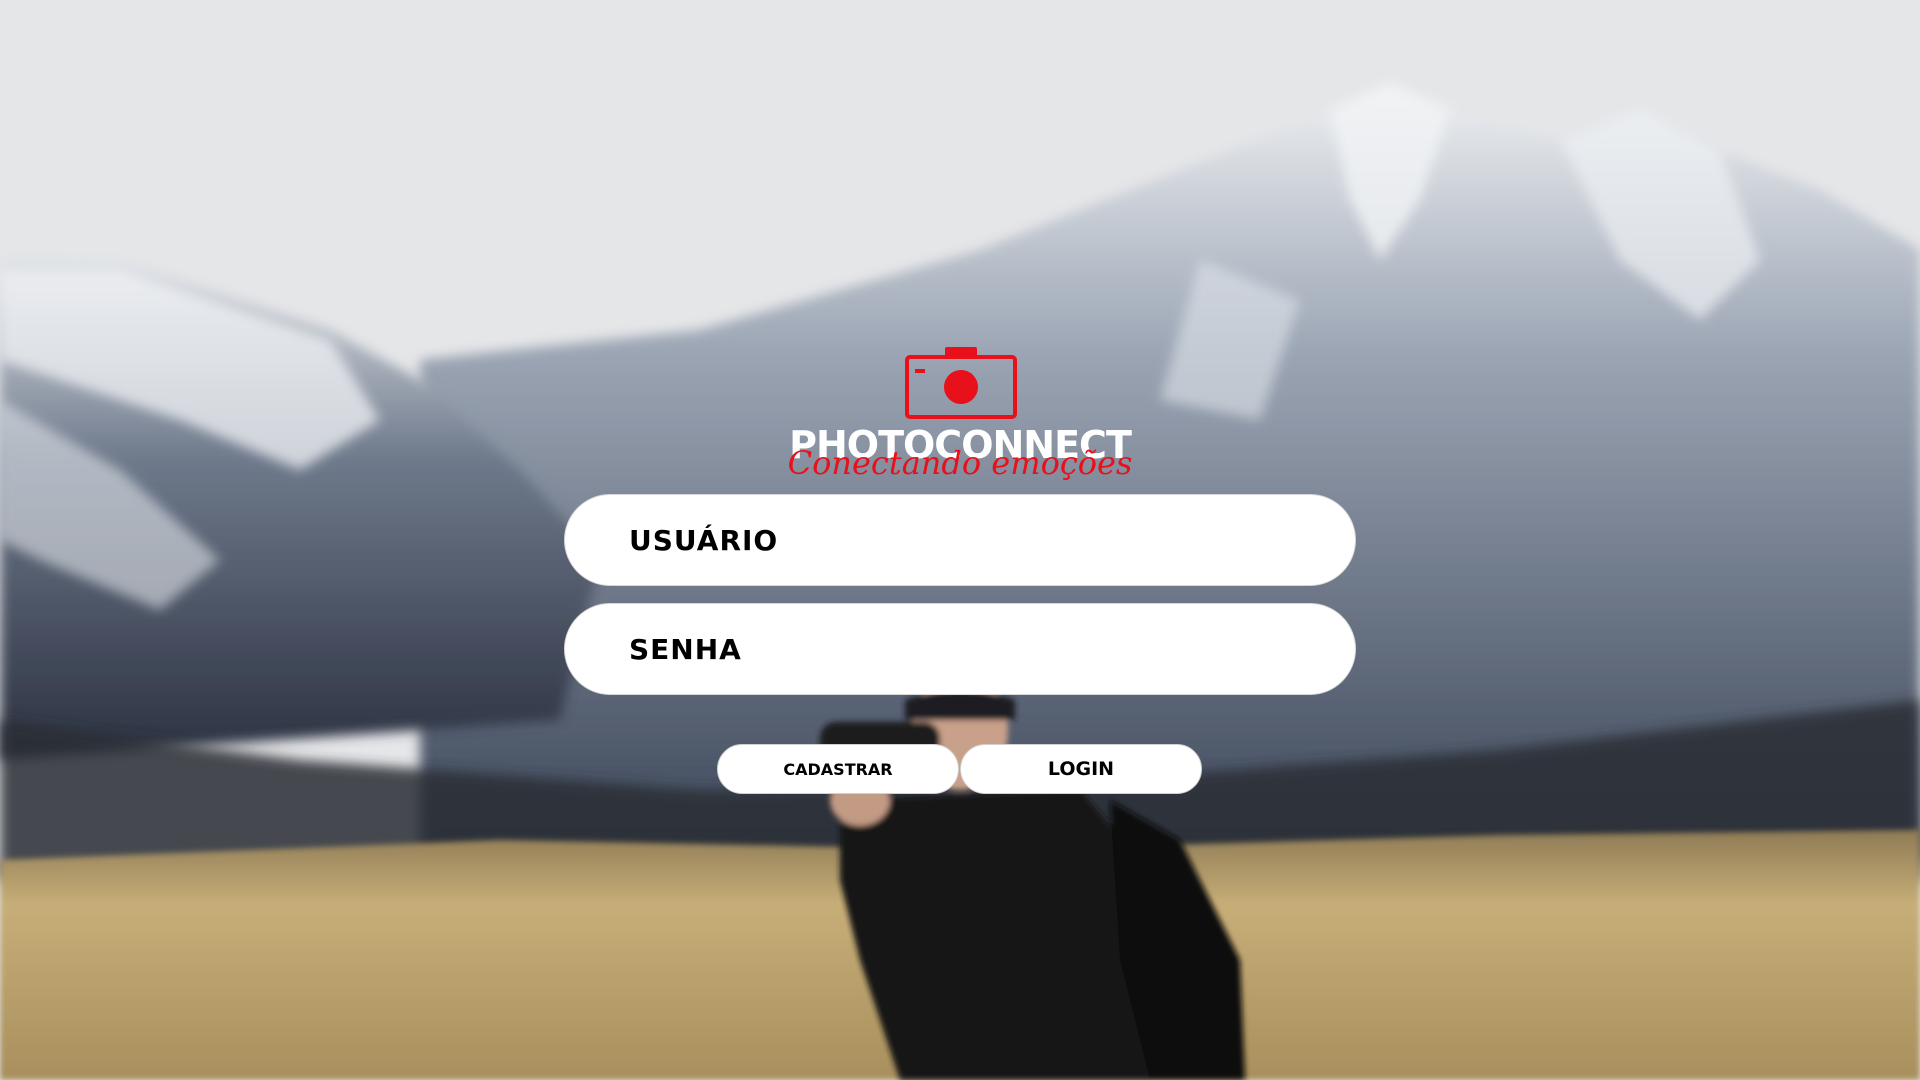 The height and width of the screenshot is (1080, 1920). I want to click on login-button: LOGIN, so click(1081, 769).